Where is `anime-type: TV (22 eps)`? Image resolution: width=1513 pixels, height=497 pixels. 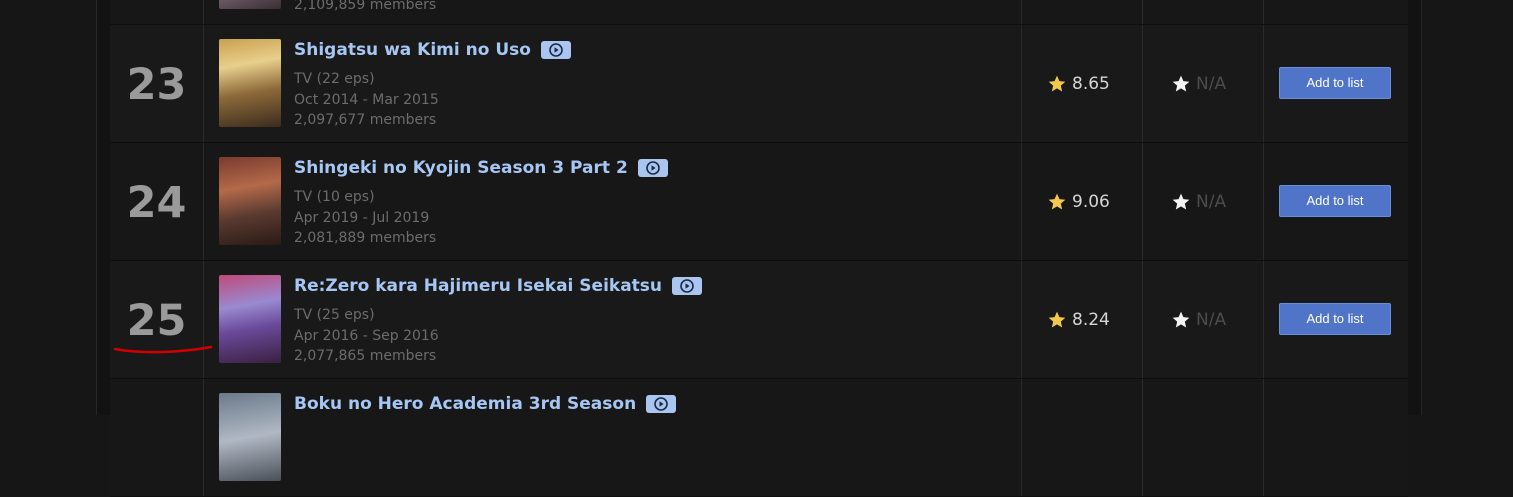 anime-type: TV (22 eps) is located at coordinates (334, 79).